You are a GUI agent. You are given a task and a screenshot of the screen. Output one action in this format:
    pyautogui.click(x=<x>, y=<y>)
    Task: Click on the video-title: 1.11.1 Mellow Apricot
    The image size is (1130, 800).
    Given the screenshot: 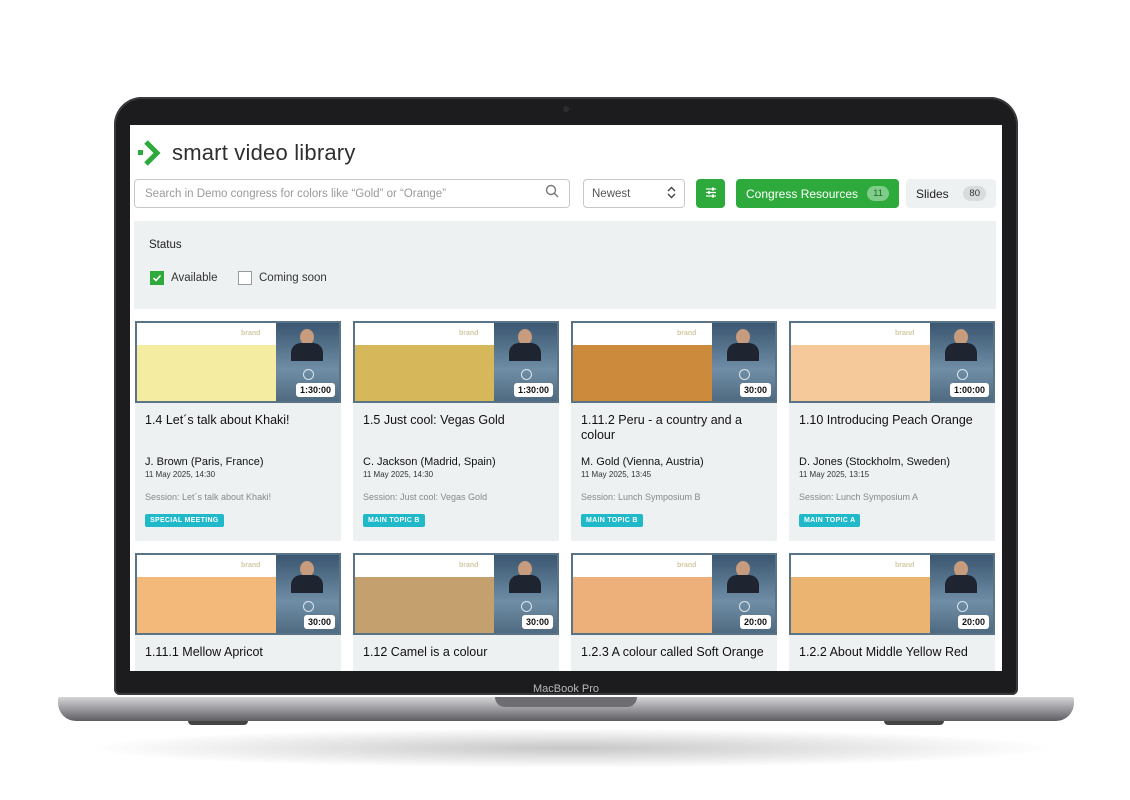 What is the action you would take?
    pyautogui.click(x=240, y=652)
    